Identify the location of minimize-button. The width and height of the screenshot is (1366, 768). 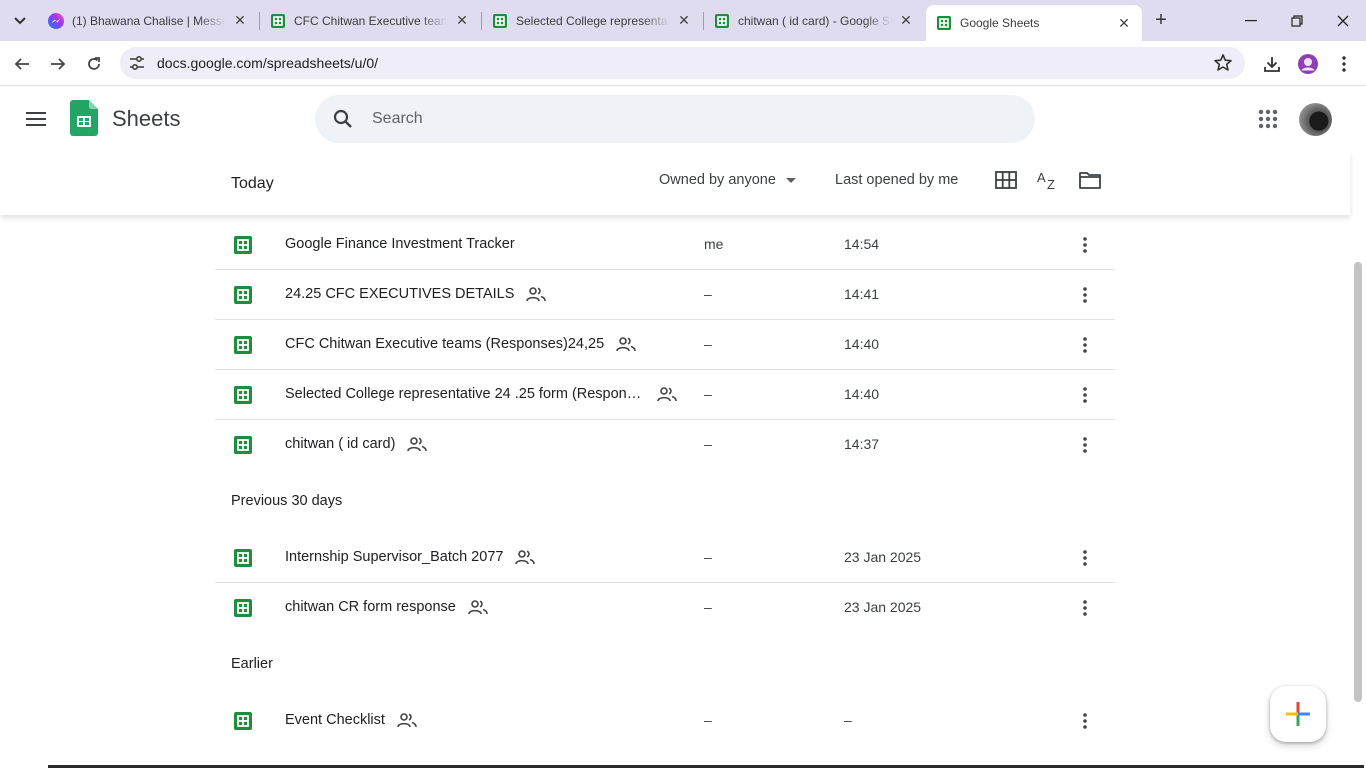
(1251, 20).